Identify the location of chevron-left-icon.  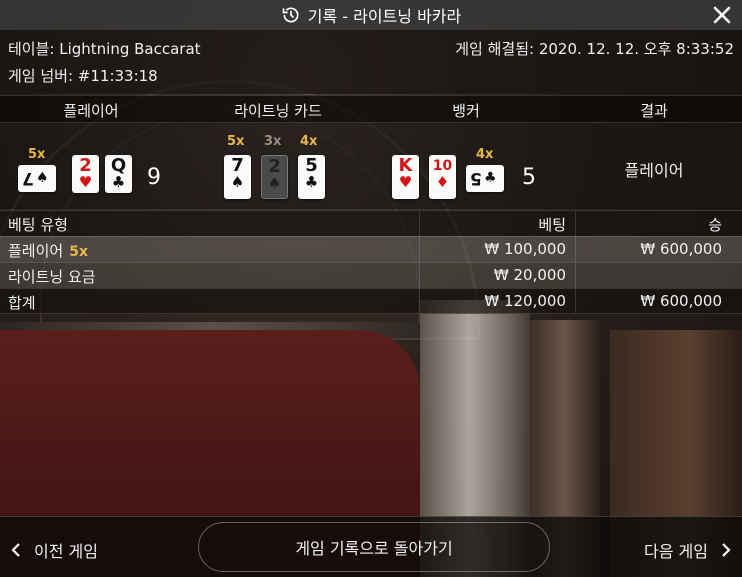
(15, 550).